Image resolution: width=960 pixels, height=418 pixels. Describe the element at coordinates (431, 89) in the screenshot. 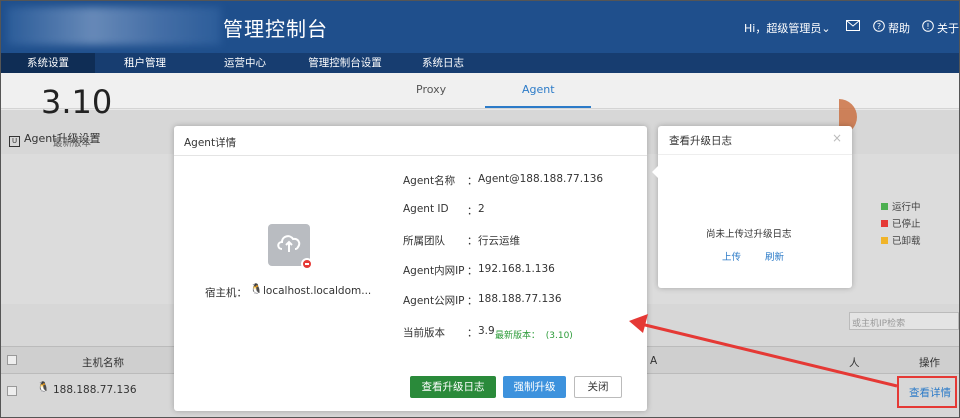

I see `tab-proxy: Proxy` at that location.